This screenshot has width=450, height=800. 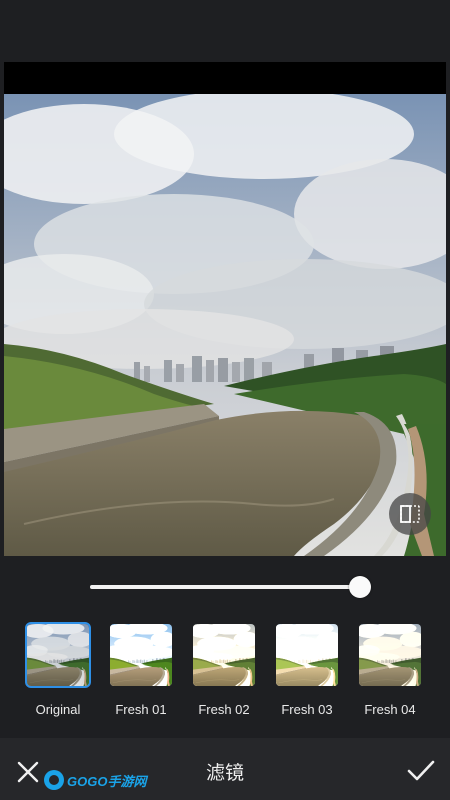 I want to click on slider-track, so click(x=225, y=587).